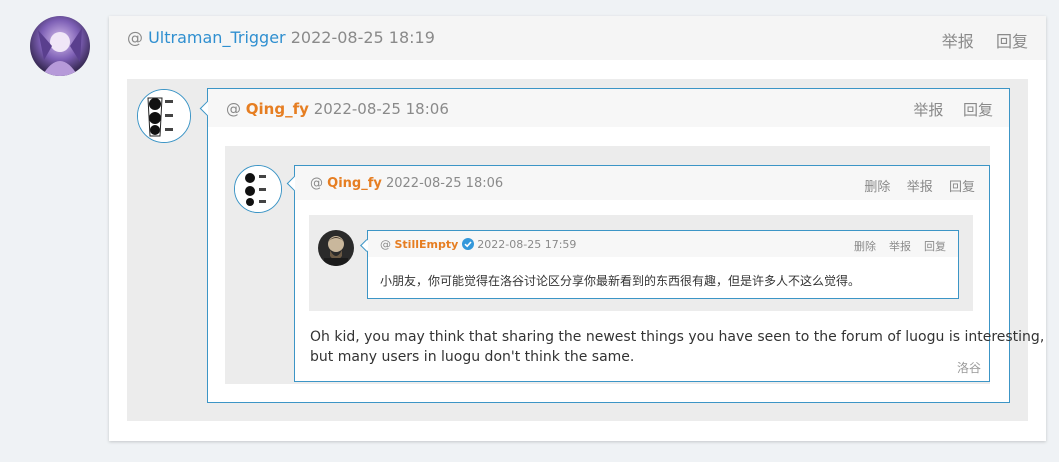  I want to click on outer-comment-meta: @ Ultraman_Trigger 2022-08-25 18:19, so click(281, 37).